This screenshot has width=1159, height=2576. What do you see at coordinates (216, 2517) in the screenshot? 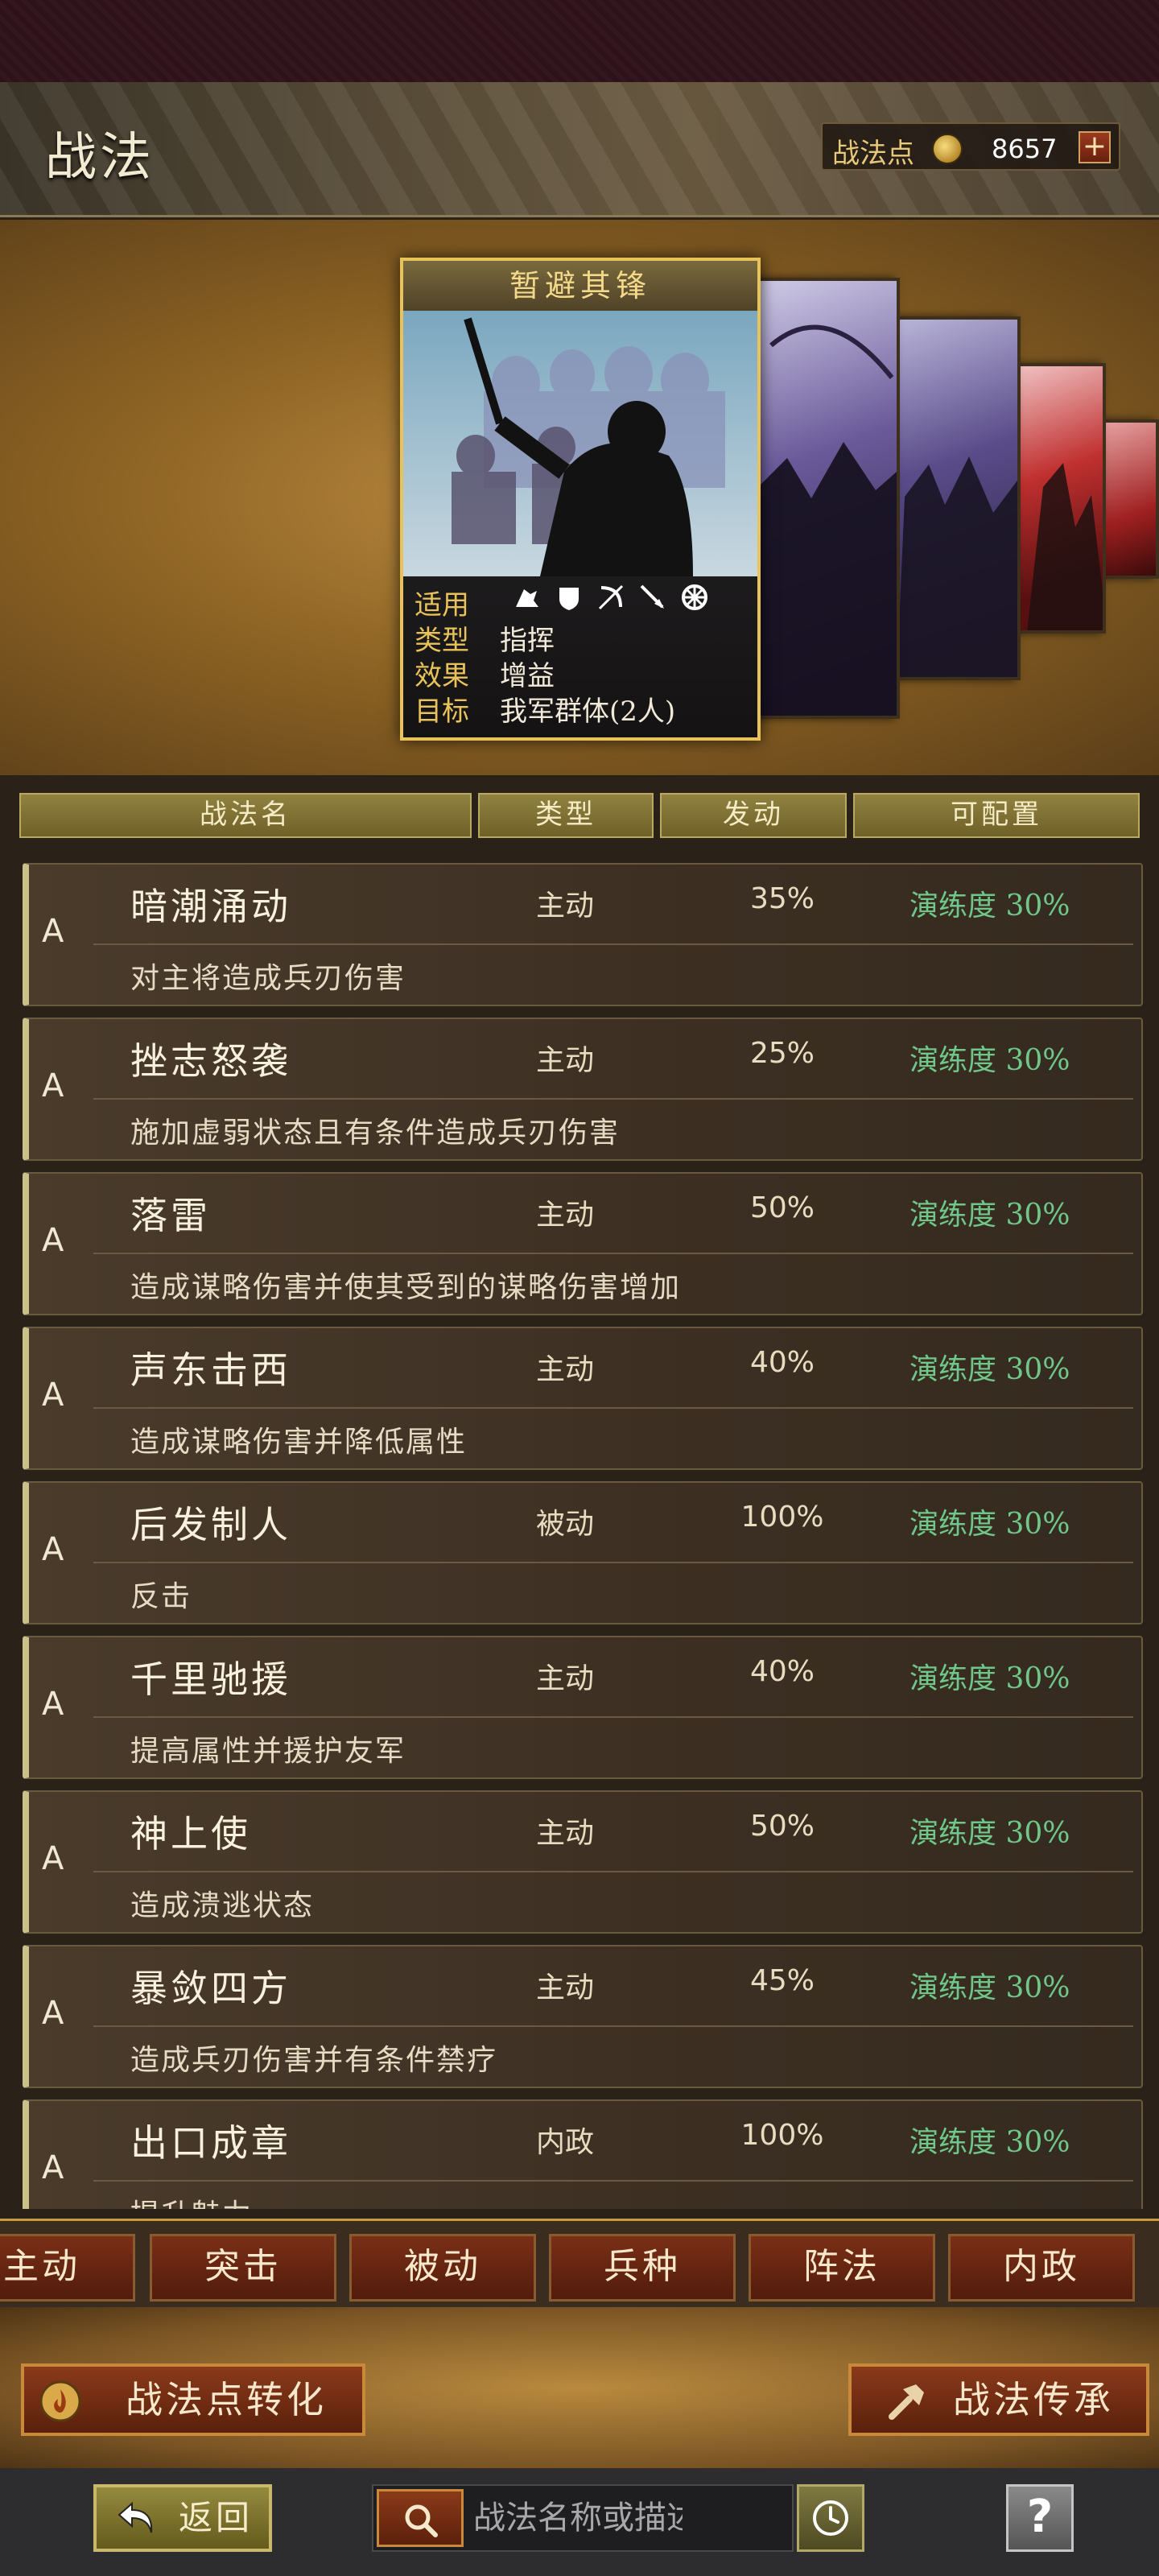
I see `back-label: 返回` at bounding box center [216, 2517].